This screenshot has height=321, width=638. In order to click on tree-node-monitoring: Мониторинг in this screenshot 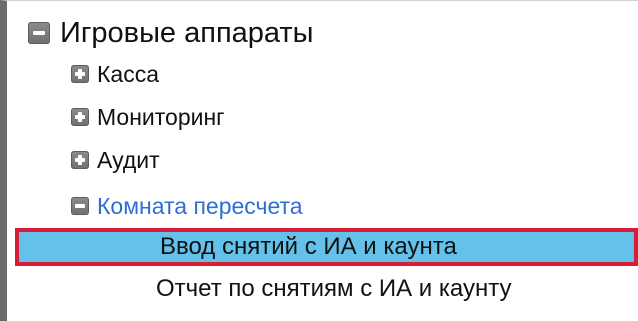, I will do `click(326, 117)`.